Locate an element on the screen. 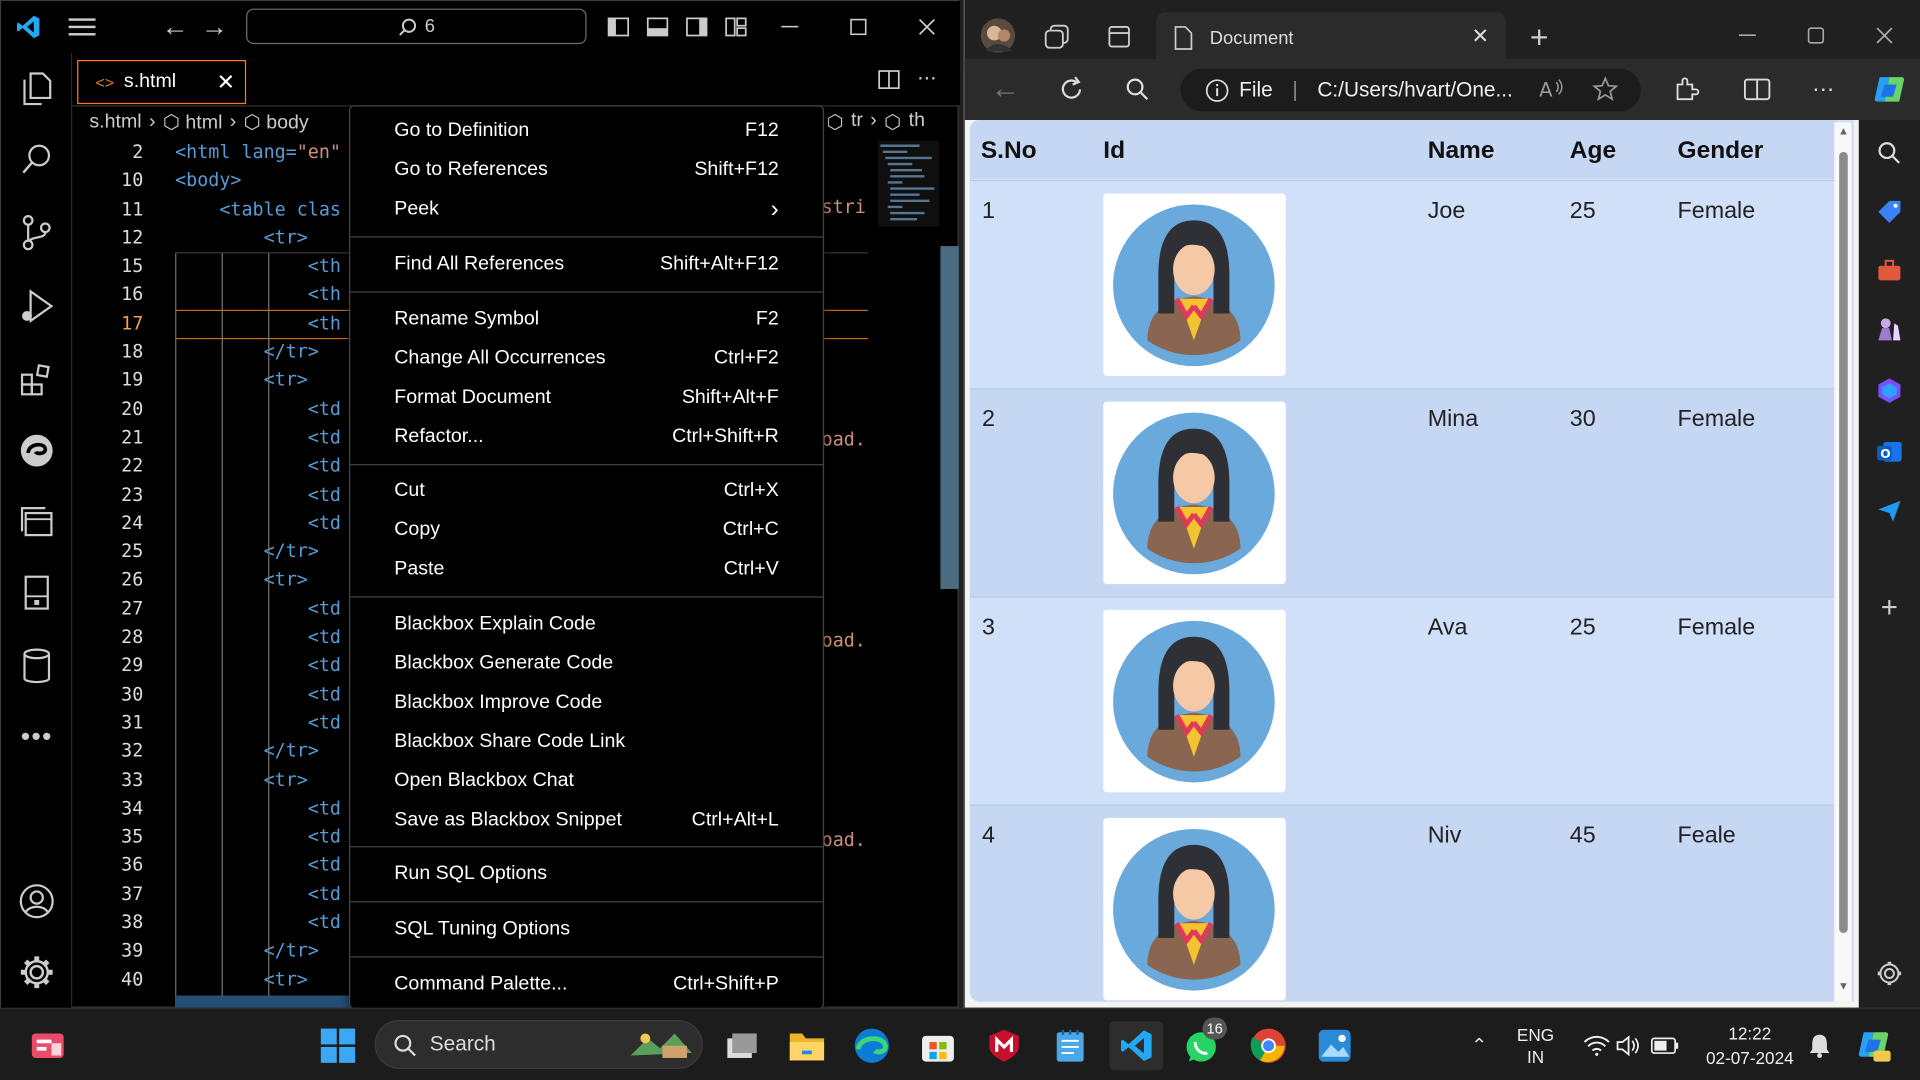 This screenshot has height=1080, width=1920. explorer-icon is located at coordinates (37, 88).